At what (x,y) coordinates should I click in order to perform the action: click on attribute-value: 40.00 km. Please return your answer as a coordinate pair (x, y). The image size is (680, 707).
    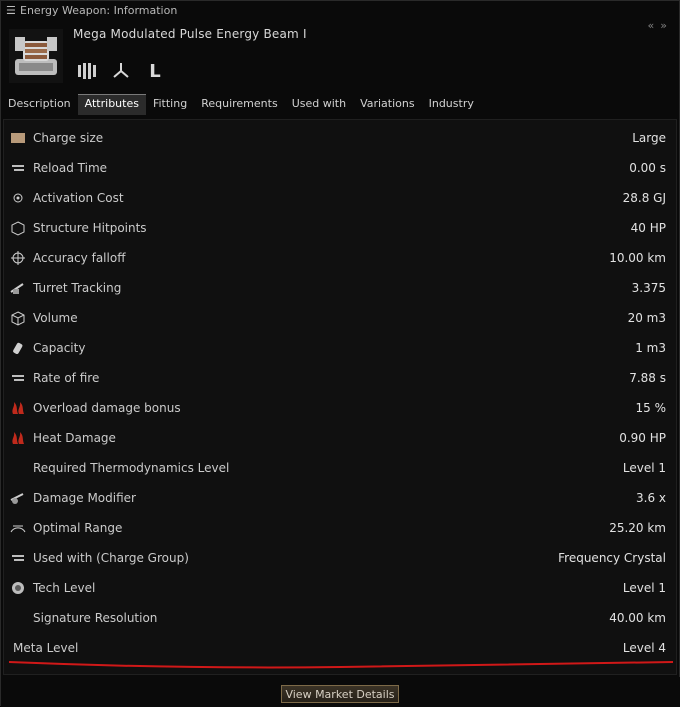
    Looking at the image, I should click on (637, 618).